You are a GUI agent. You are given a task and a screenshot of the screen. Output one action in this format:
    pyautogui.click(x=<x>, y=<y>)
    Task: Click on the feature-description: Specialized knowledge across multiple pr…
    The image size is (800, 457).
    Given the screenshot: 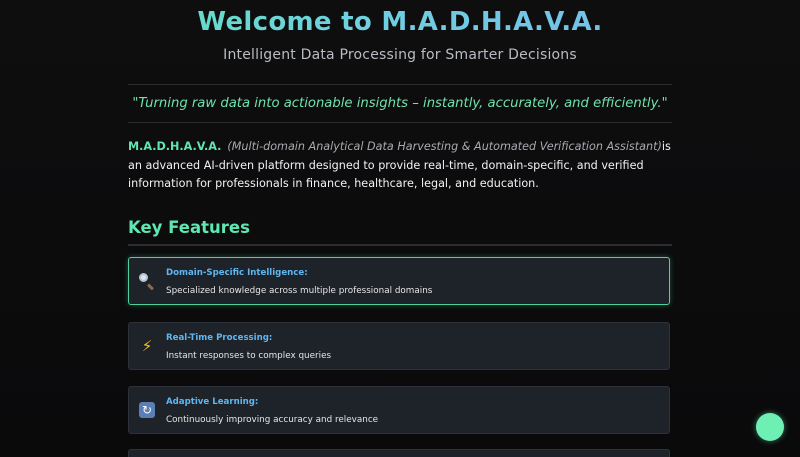 What is the action you would take?
    pyautogui.click(x=299, y=291)
    